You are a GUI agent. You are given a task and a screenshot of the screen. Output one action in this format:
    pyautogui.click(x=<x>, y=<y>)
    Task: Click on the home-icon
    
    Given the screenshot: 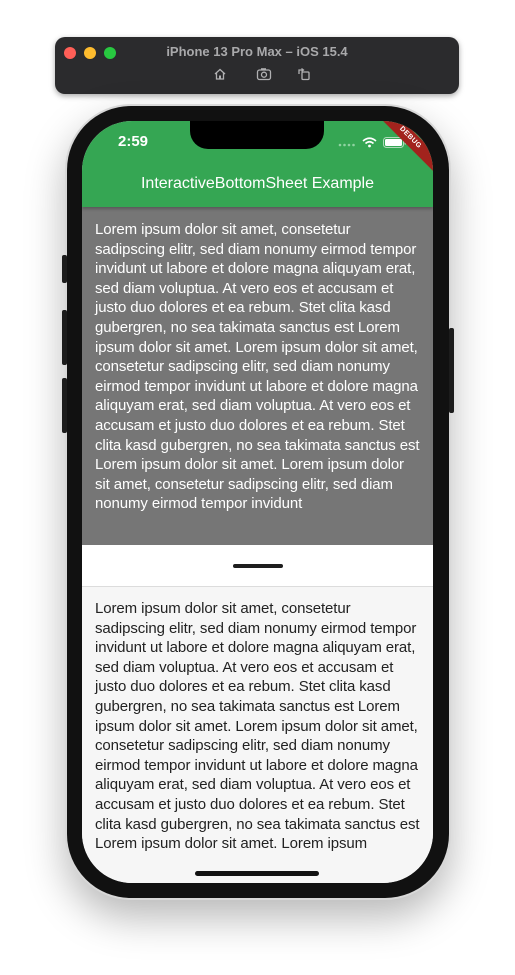 What is the action you would take?
    pyautogui.click(x=221, y=75)
    